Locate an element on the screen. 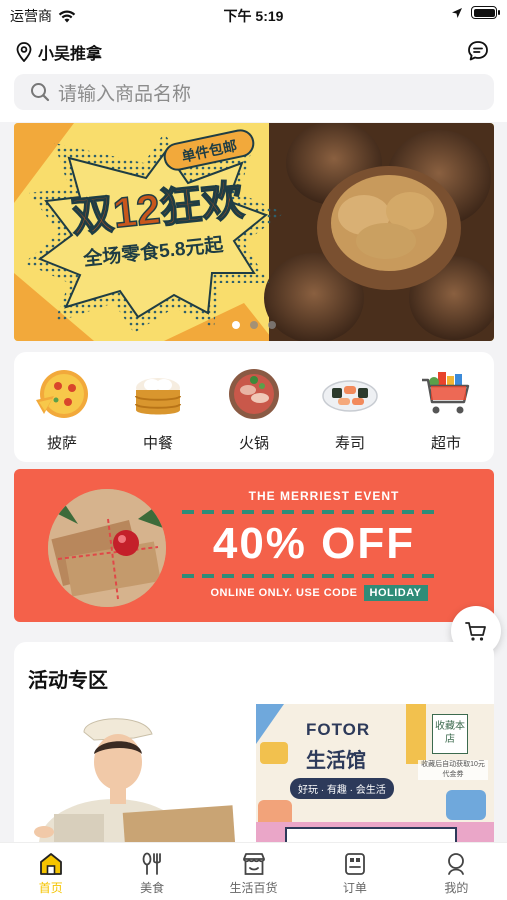 The height and width of the screenshot is (900, 507). activity-card-delivery is located at coordinates (133, 773).